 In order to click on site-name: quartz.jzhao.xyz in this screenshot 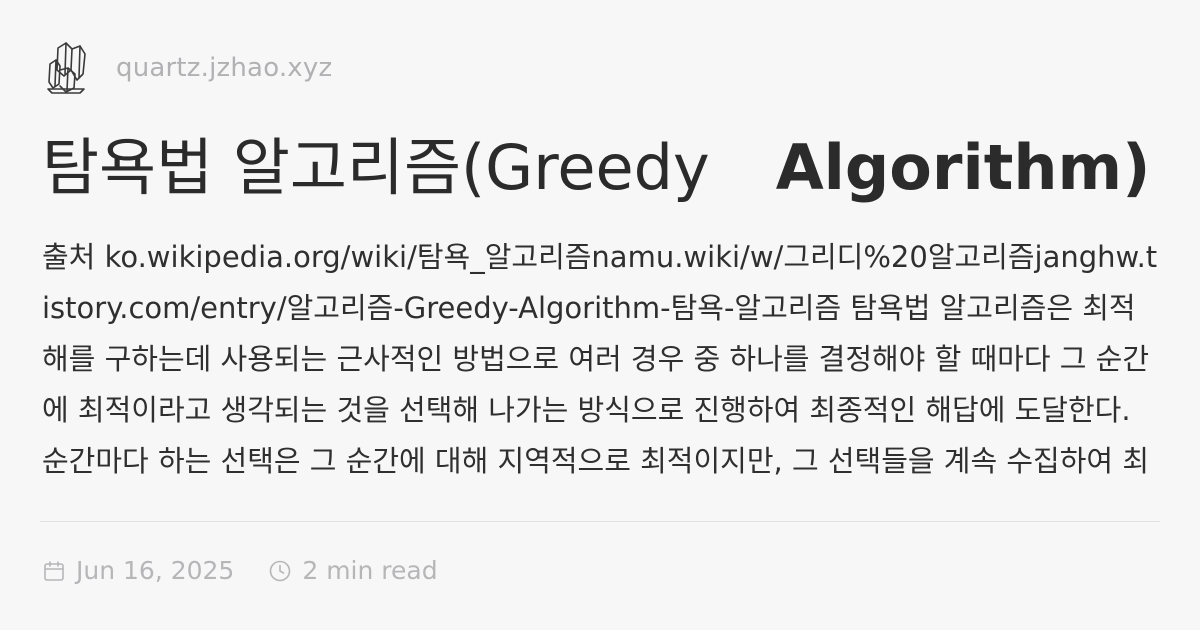, I will do `click(224, 68)`.